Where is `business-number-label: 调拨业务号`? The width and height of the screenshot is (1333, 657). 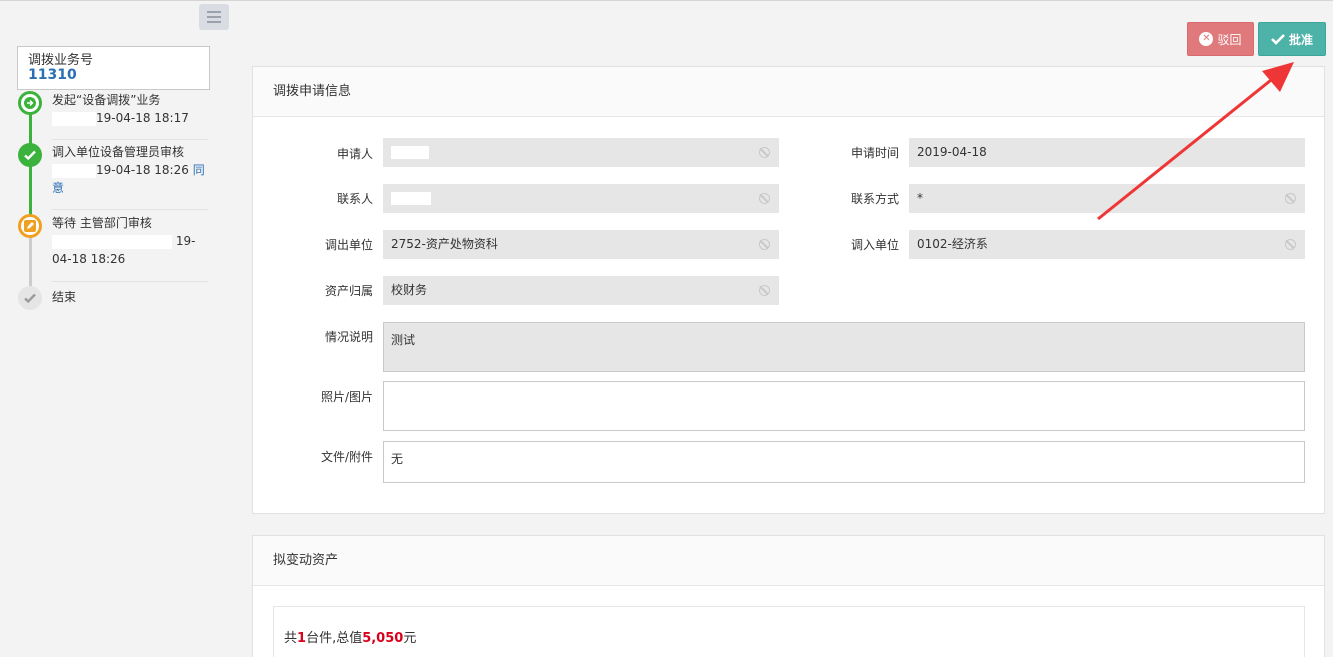
business-number-label: 调拨业务号 is located at coordinates (61, 60).